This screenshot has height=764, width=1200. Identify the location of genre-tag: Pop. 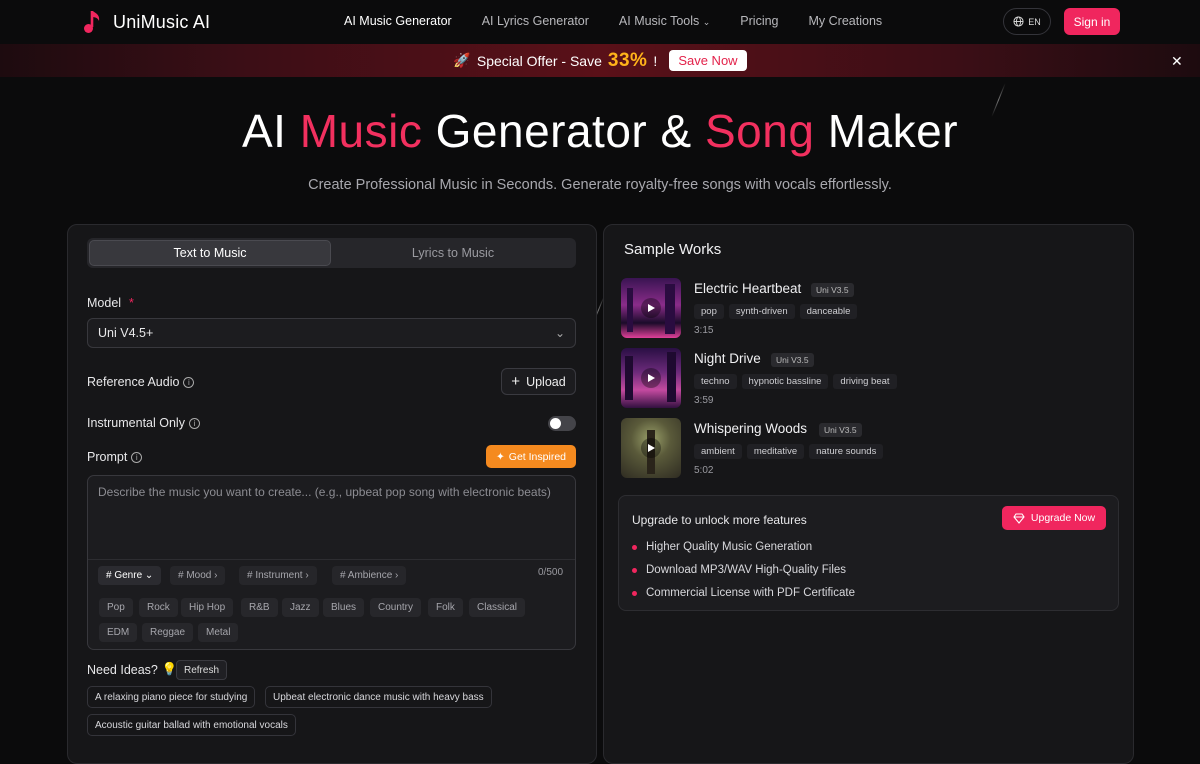
(116, 607).